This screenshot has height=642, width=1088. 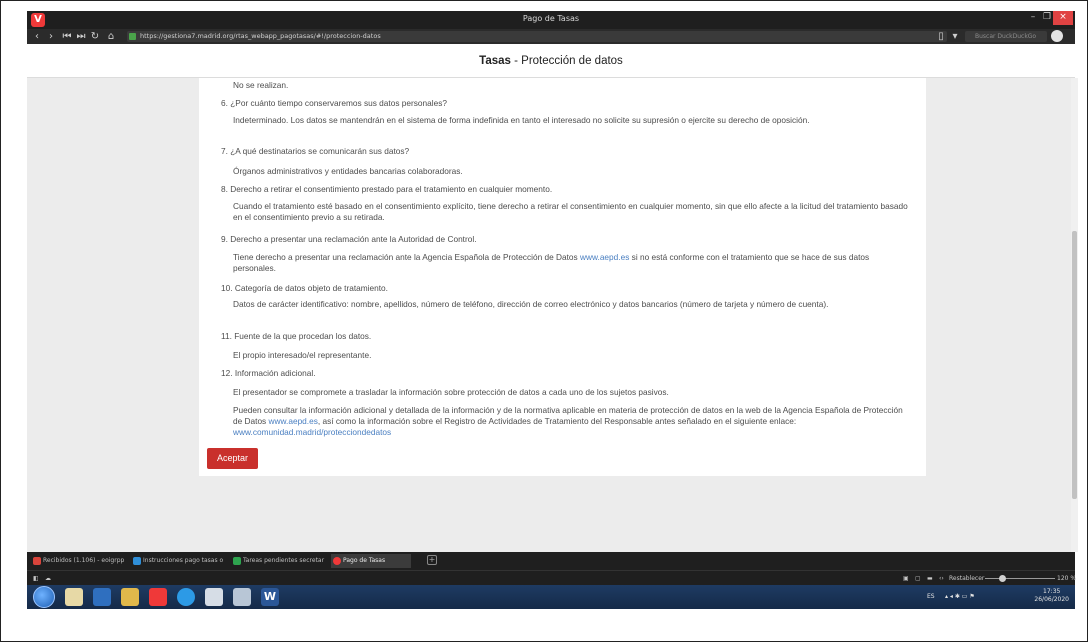 What do you see at coordinates (930, 578) in the screenshot?
I see `page-actions-icon: ▬` at bounding box center [930, 578].